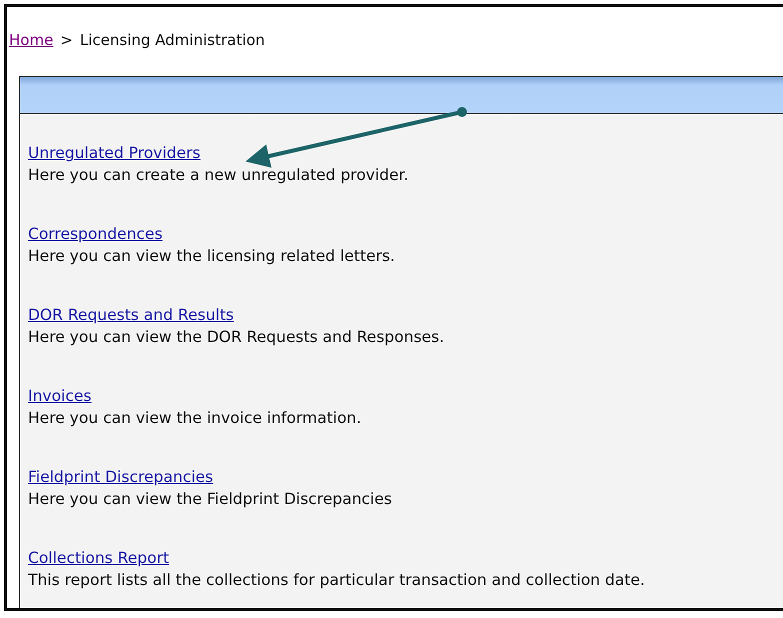  I want to click on section-link: Unregulated Providers, so click(114, 153).